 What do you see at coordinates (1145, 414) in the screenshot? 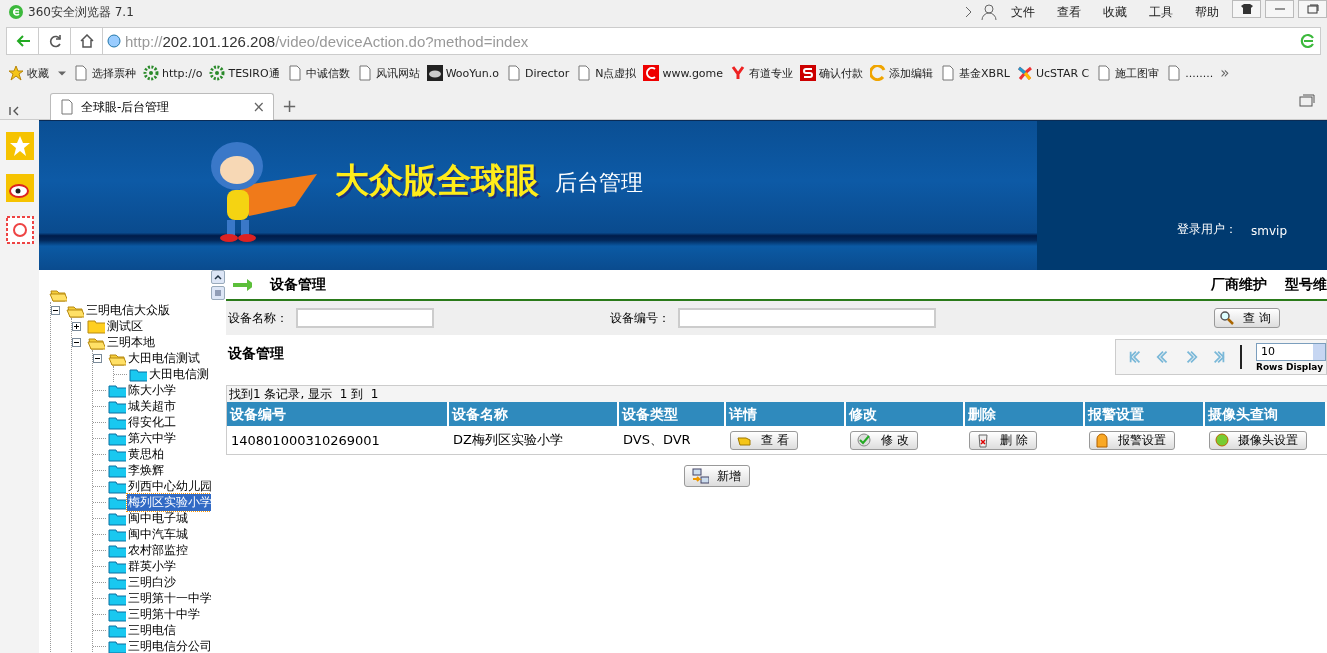
I see `column-header: 报警设置` at bounding box center [1145, 414].